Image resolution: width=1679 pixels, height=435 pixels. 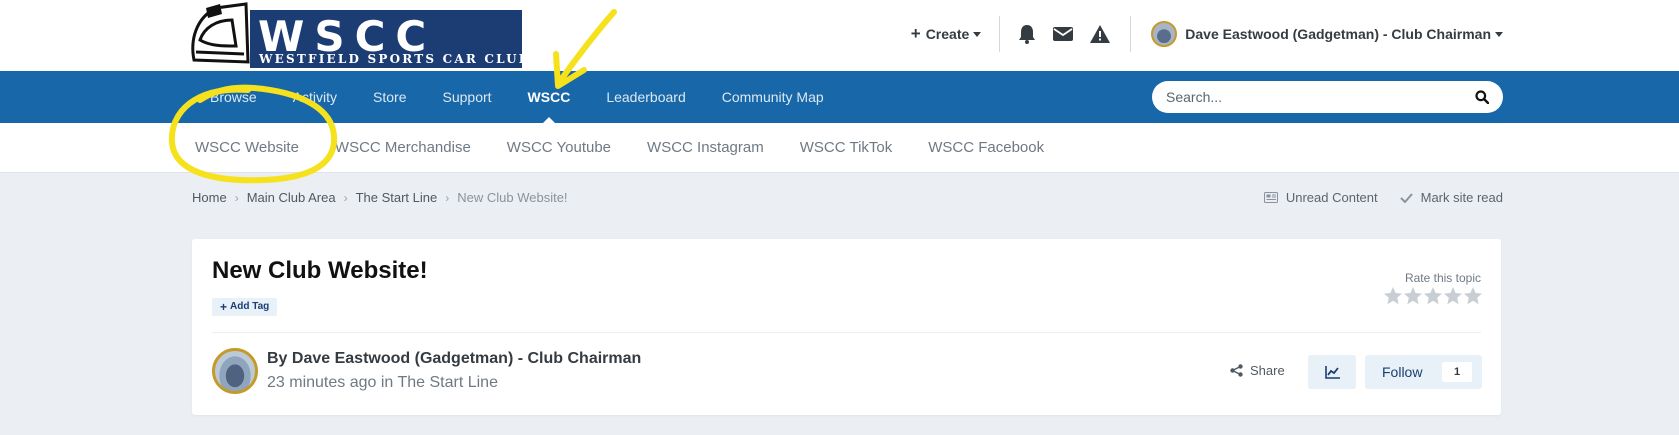 I want to click on line-chart-icon, so click(x=1332, y=372).